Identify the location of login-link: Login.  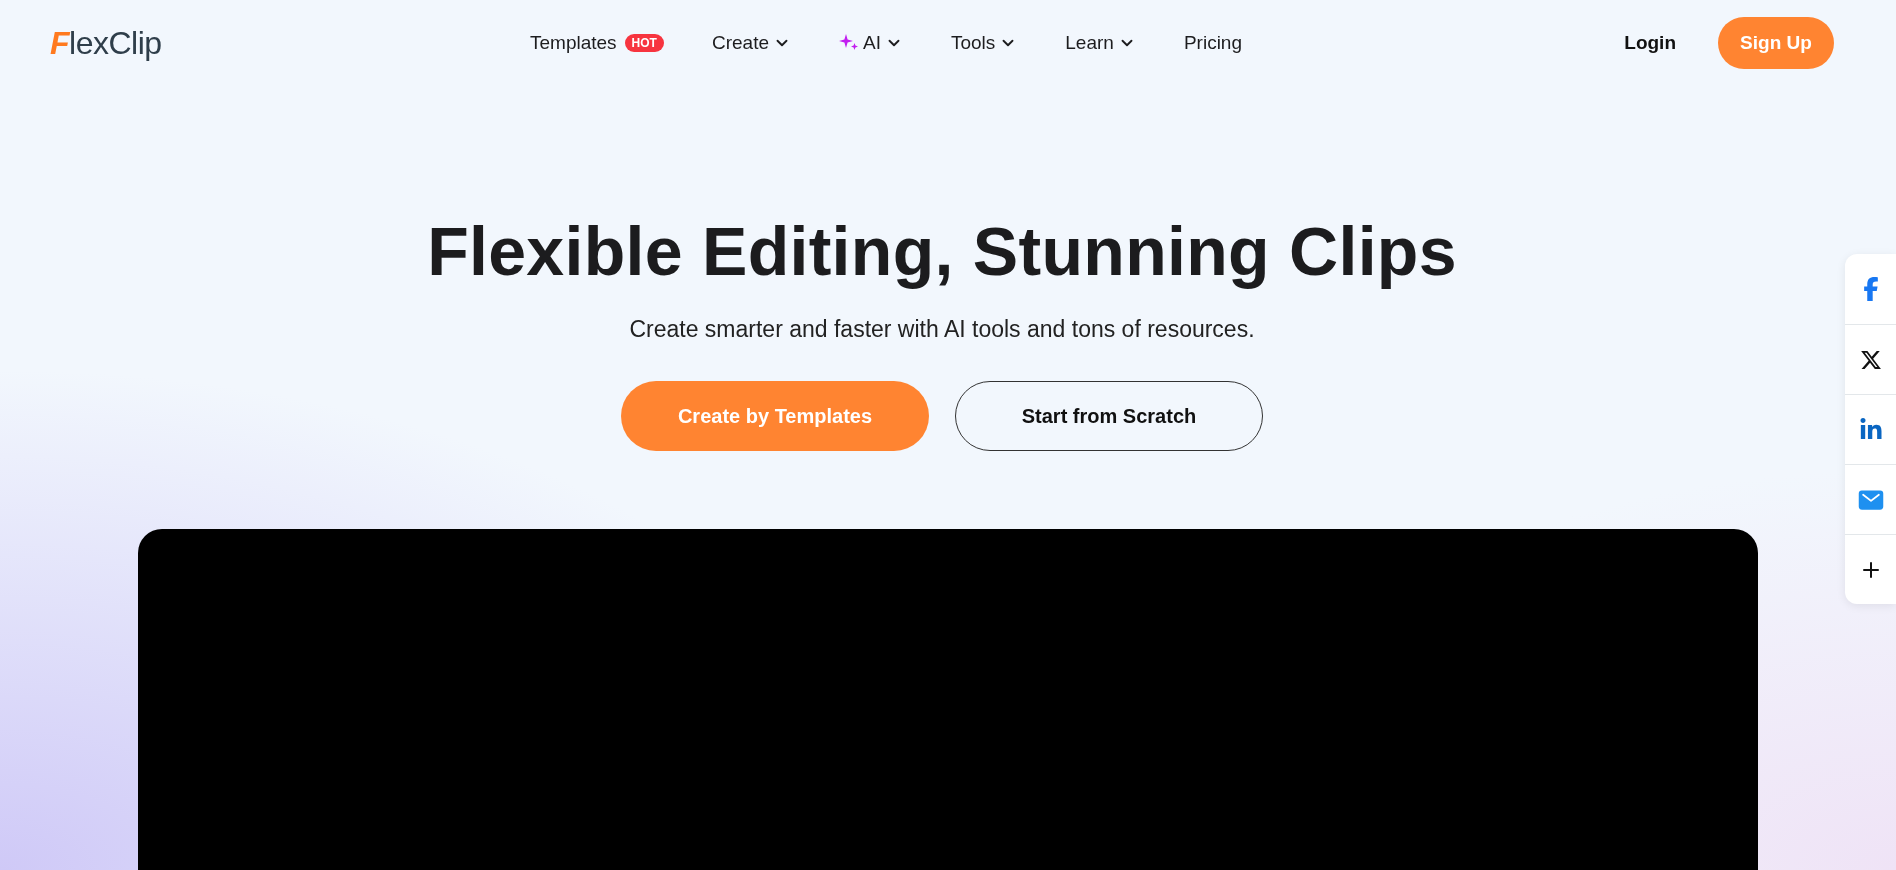
(1650, 43).